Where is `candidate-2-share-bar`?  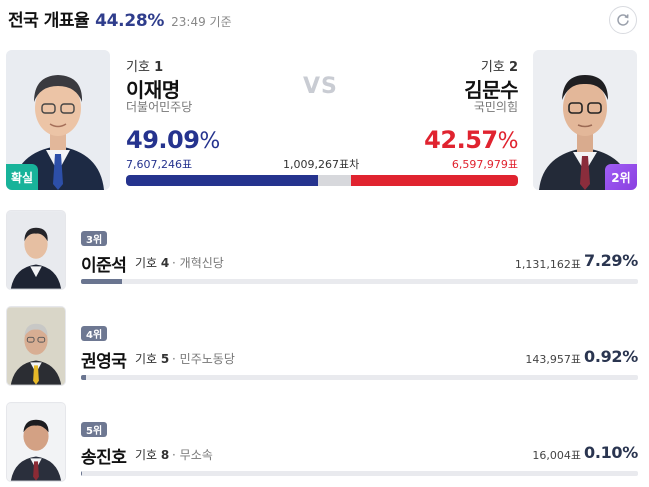 candidate-2-share-bar is located at coordinates (434, 180).